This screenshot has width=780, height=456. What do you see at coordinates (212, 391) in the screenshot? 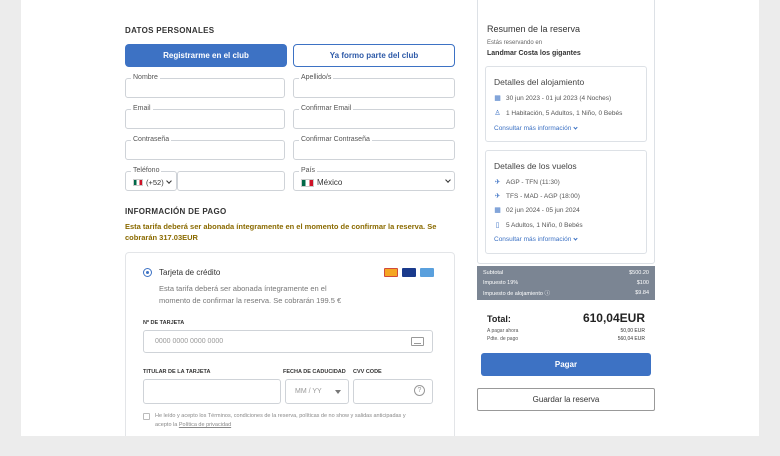
I see `card-holder-input` at bounding box center [212, 391].